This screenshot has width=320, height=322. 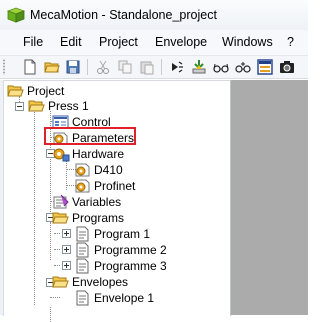 I want to click on title-bar: MecaMotion - Standalone_project, so click(x=154, y=15).